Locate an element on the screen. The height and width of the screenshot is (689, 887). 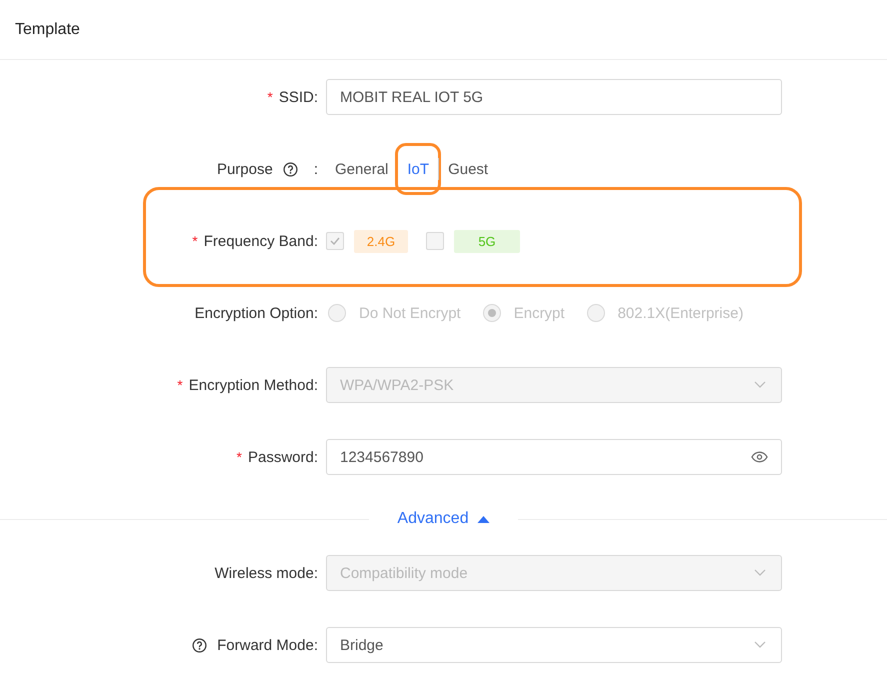
field-label: Frequency Band: is located at coordinates (261, 241).